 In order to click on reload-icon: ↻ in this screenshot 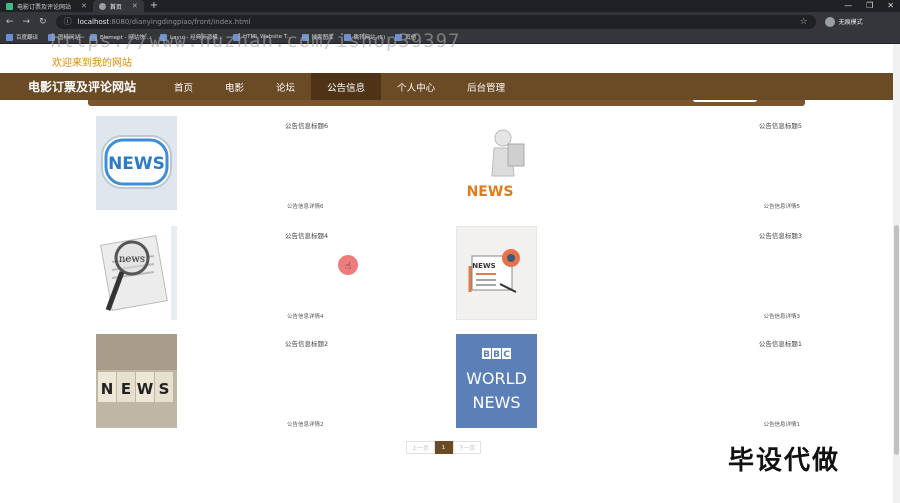, I will do `click(43, 22)`.